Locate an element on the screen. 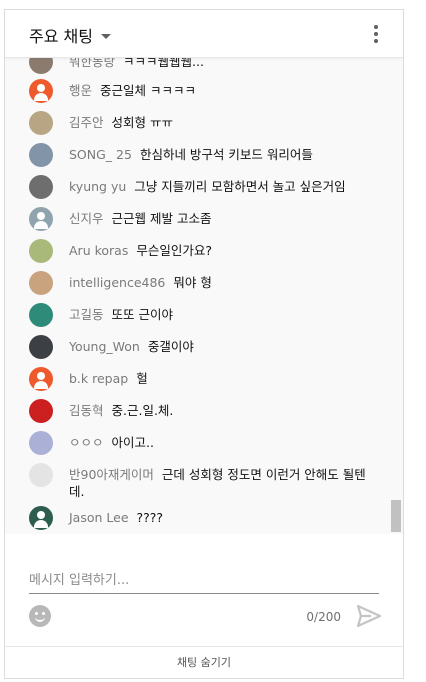  scrollbar-thumb is located at coordinates (396, 516).